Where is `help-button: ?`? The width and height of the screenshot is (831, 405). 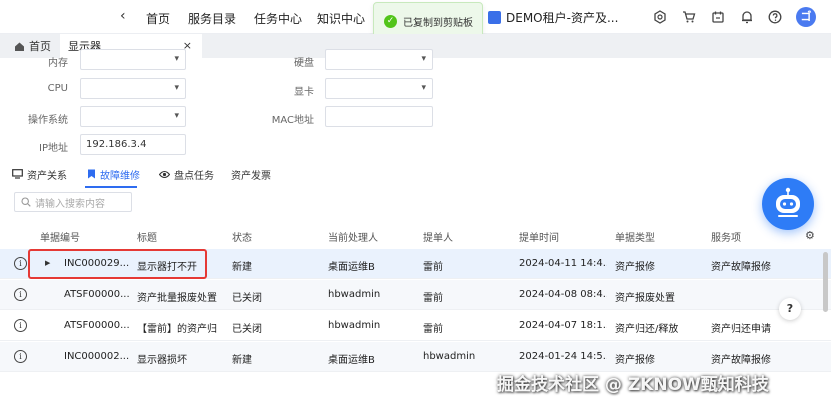 help-button: ? is located at coordinates (790, 309).